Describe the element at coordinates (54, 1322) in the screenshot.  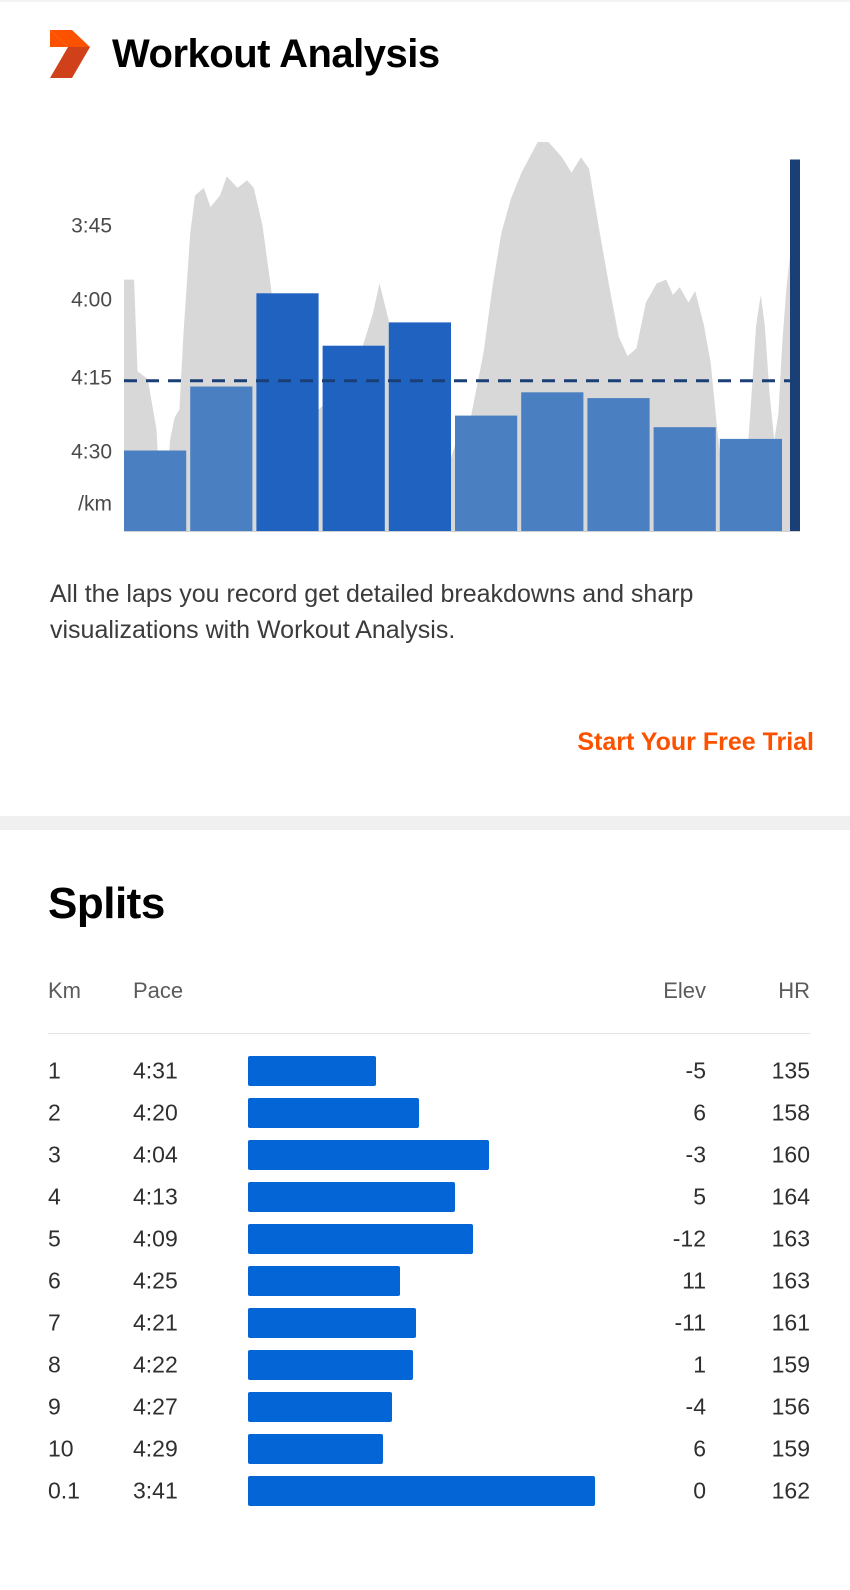
I see `split-km: 7` at that location.